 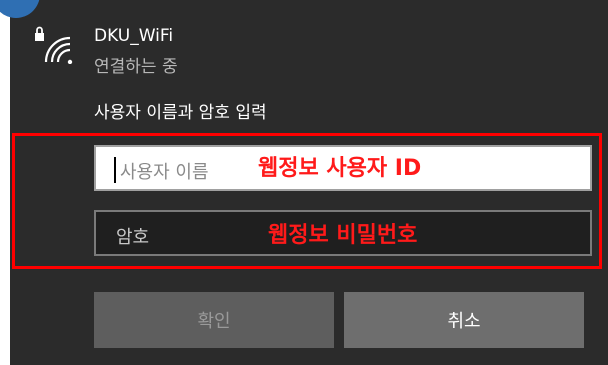 I want to click on password-annotation: 웹정보 비밀번호, so click(x=343, y=235).